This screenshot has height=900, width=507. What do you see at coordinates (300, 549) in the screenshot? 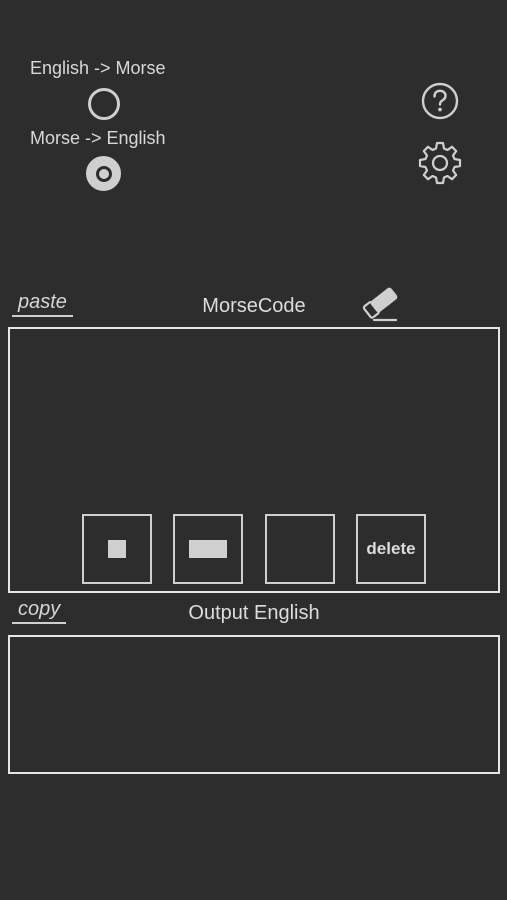
I see `space-key-button` at bounding box center [300, 549].